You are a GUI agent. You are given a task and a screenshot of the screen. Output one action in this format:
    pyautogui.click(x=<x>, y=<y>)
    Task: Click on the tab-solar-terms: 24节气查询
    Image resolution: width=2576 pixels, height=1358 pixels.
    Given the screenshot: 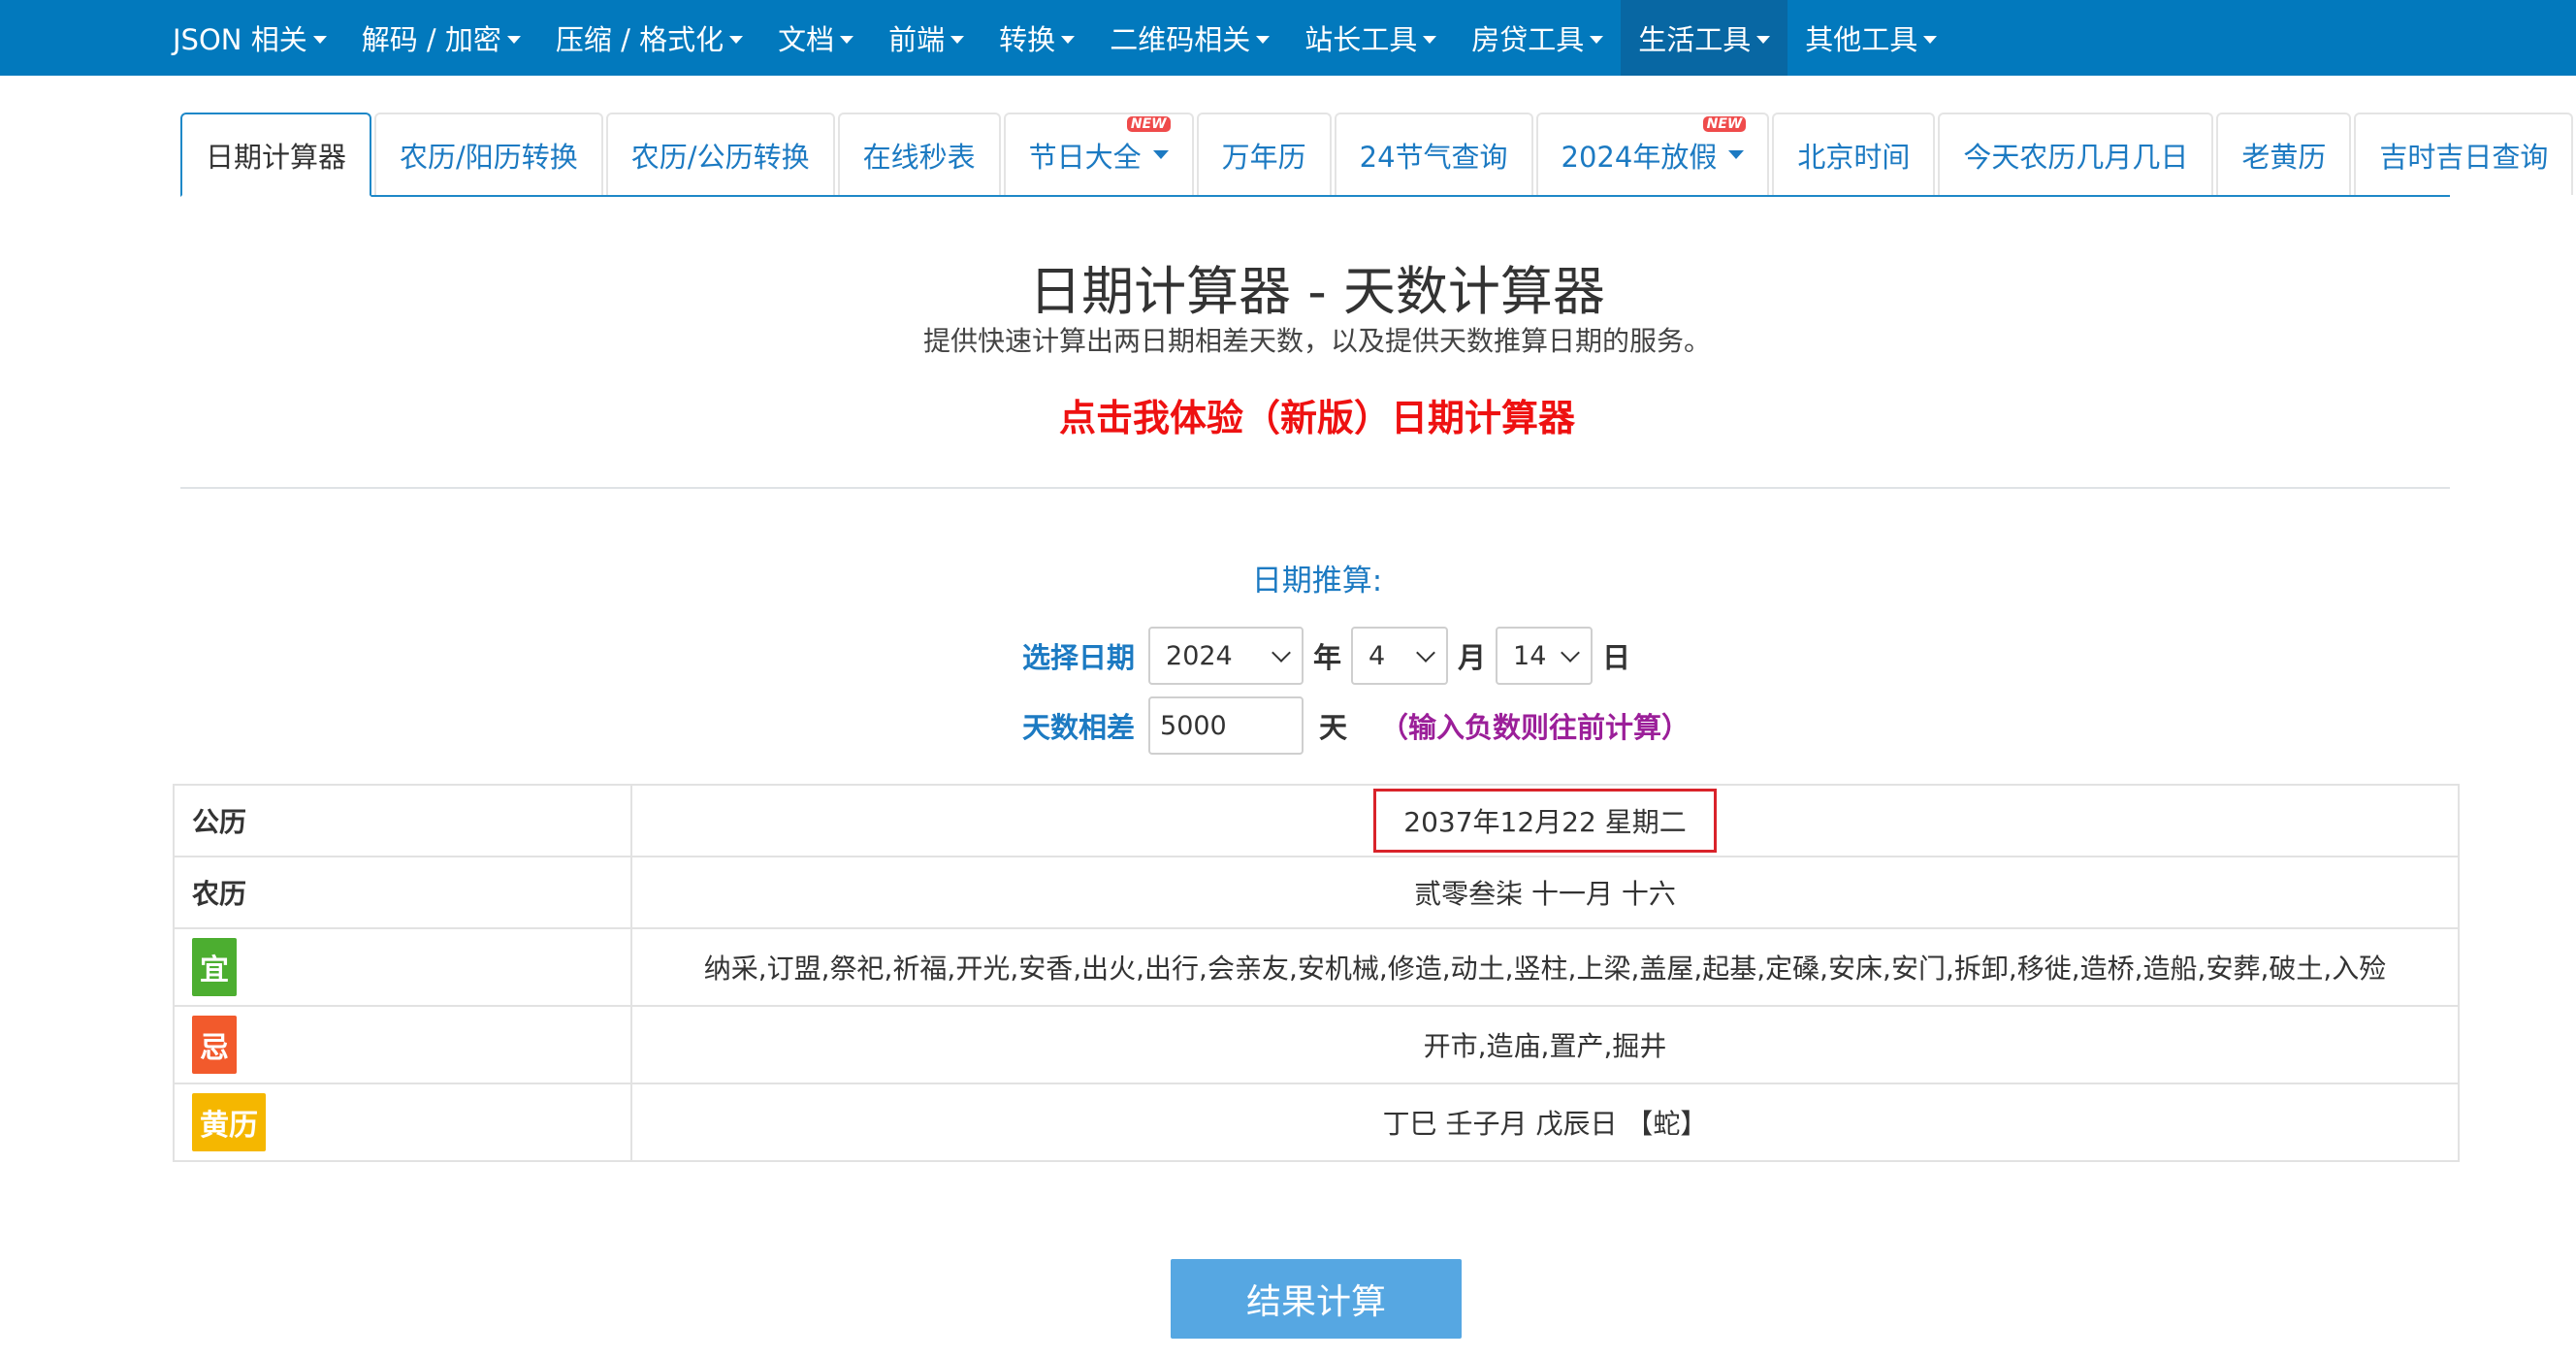 What is the action you would take?
    pyautogui.click(x=1433, y=154)
    